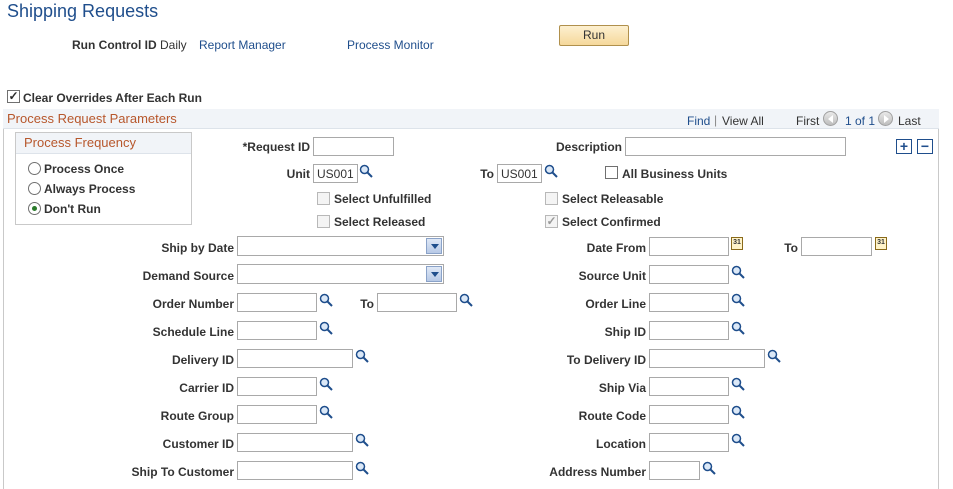  Describe the element at coordinates (689, 386) in the screenshot. I see `ship-via-input` at that location.